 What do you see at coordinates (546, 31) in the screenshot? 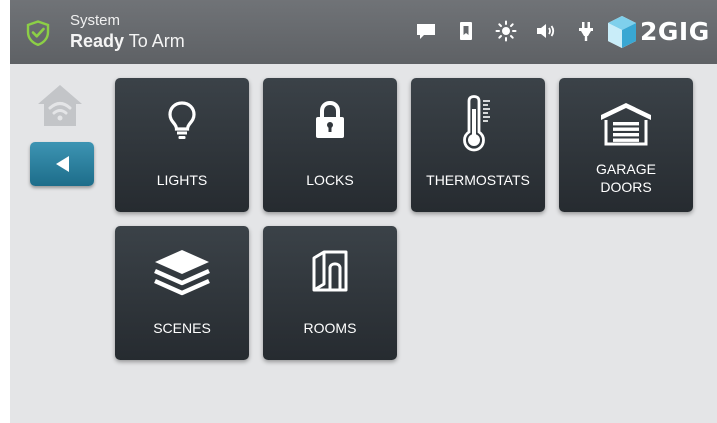
I see `volume-icon` at bounding box center [546, 31].